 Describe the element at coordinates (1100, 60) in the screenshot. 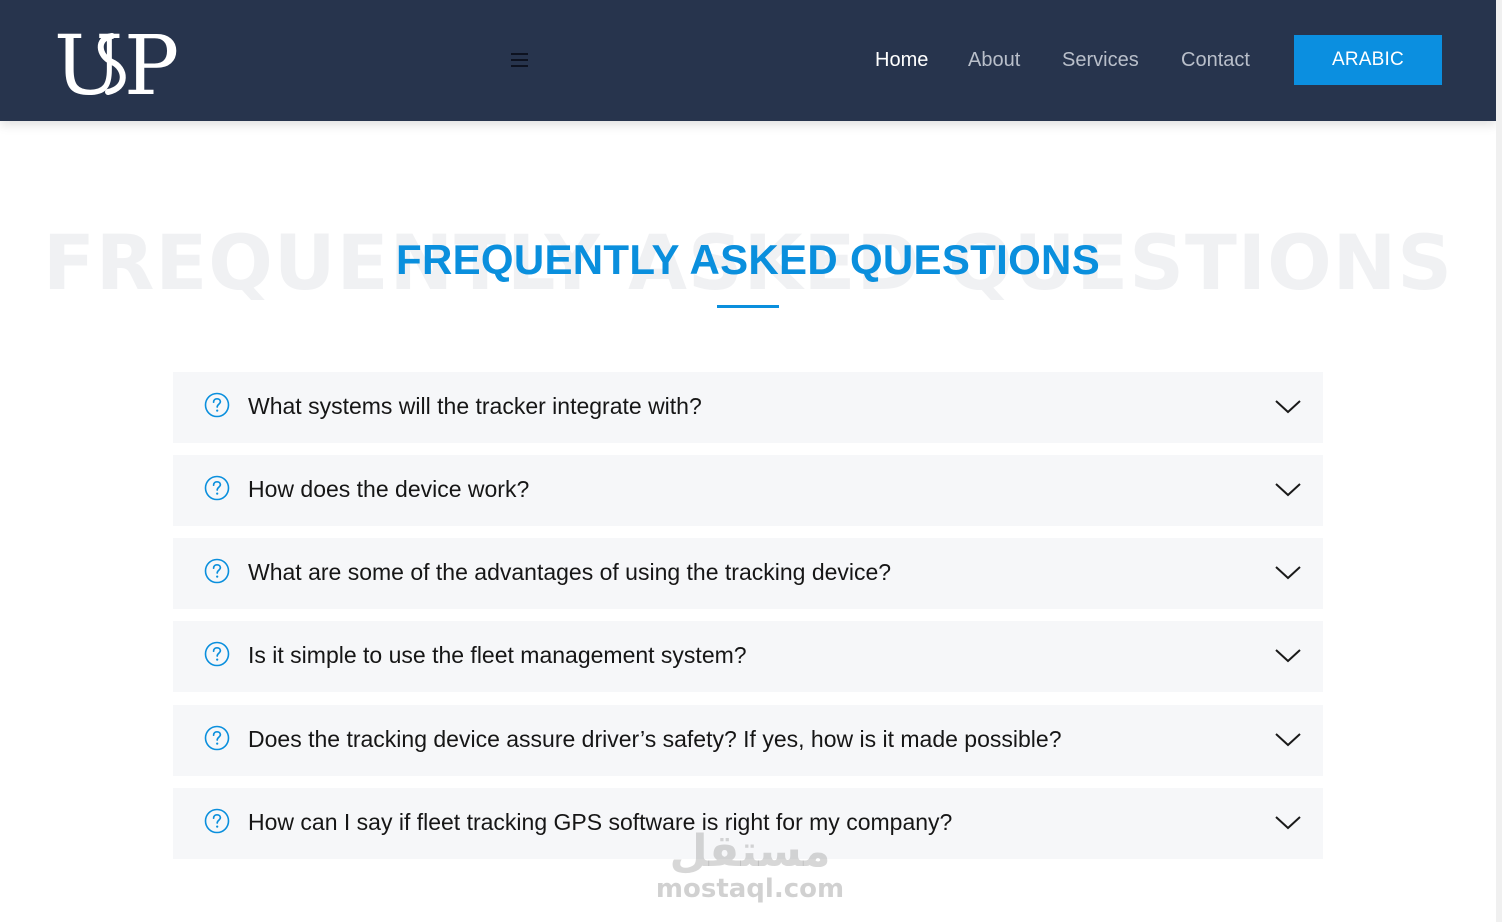

I see `nav-services-link: Services` at that location.